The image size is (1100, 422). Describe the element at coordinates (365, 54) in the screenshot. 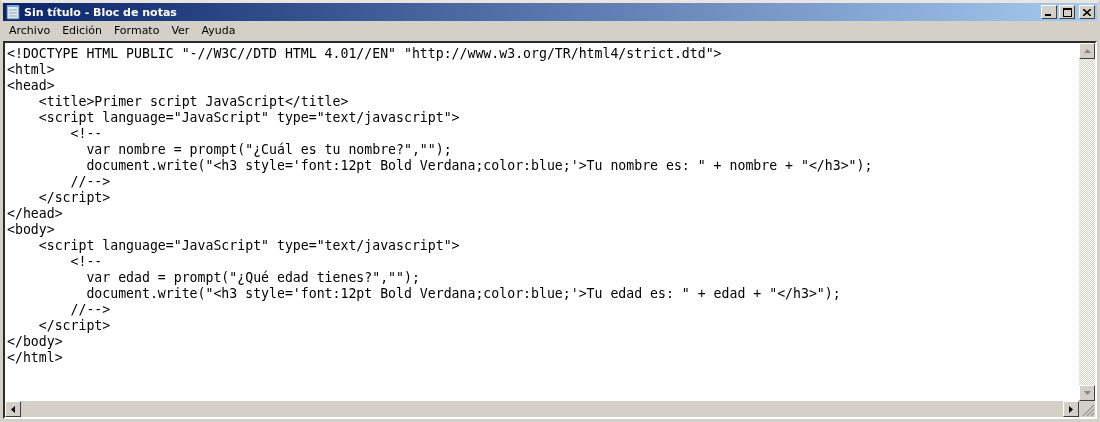

I see `code-line: <!DOCTYPE HTML PUBLIC "-//W3C//DTD HTML 4.01//EN" "http://www.w3.org/TR/html4/strict.dtd">` at that location.